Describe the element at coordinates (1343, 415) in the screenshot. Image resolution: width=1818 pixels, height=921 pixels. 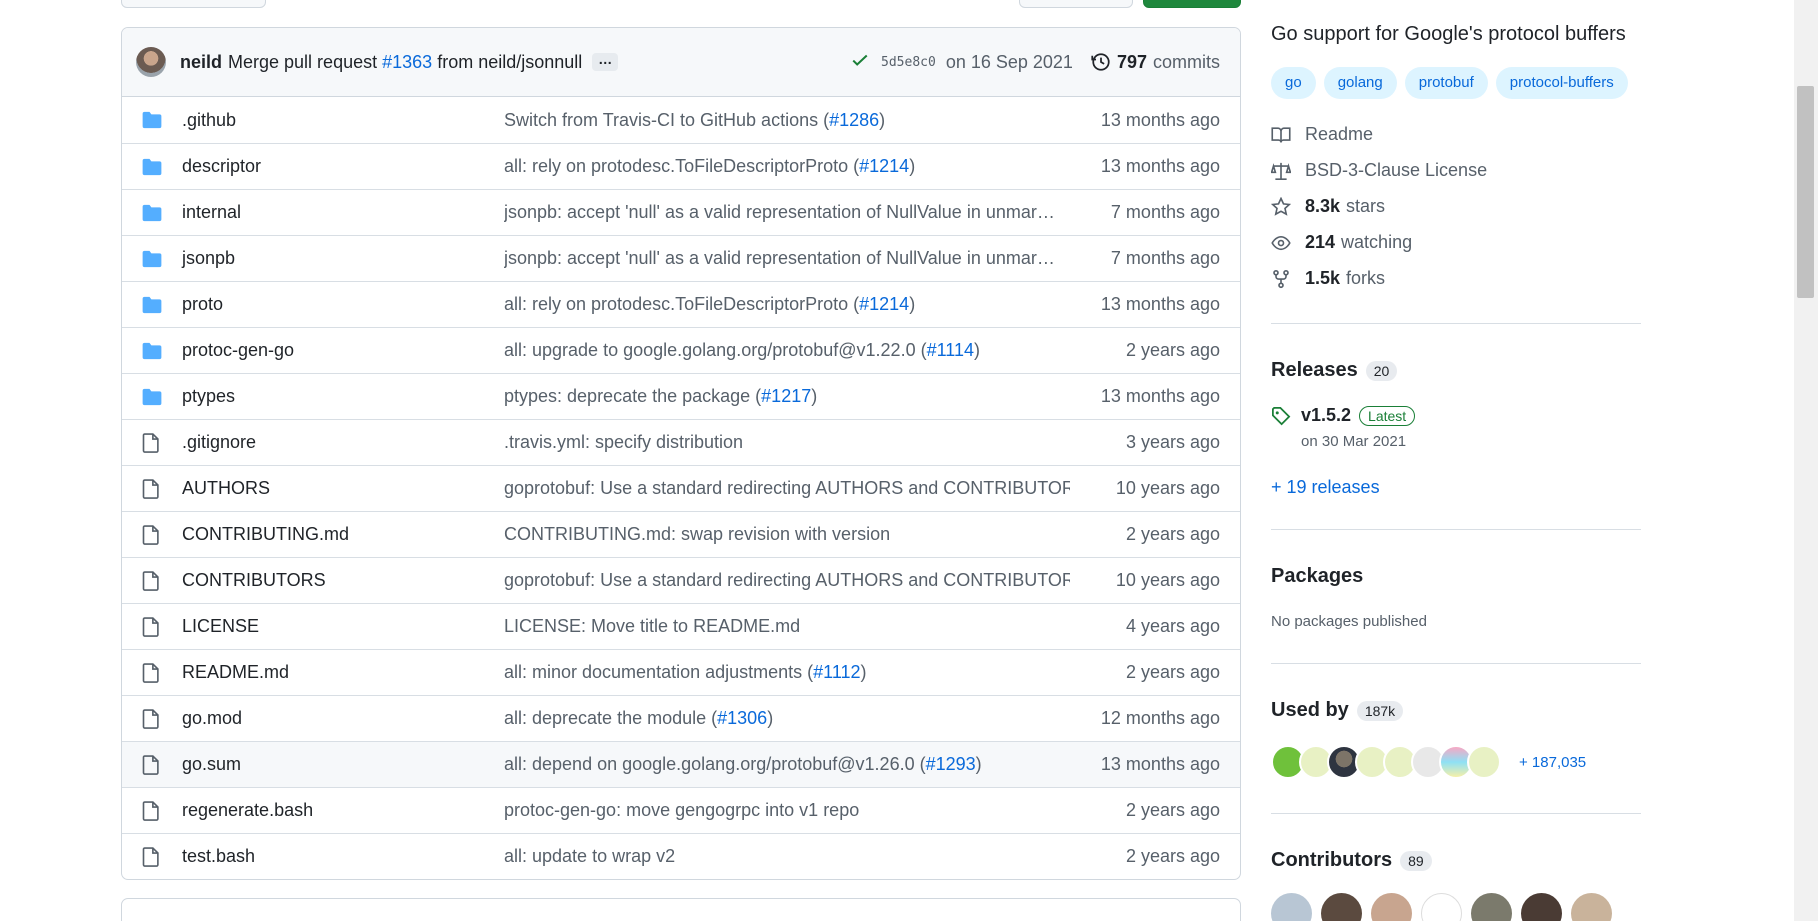
I see `latest-release: v1.5.2 Latest` at that location.